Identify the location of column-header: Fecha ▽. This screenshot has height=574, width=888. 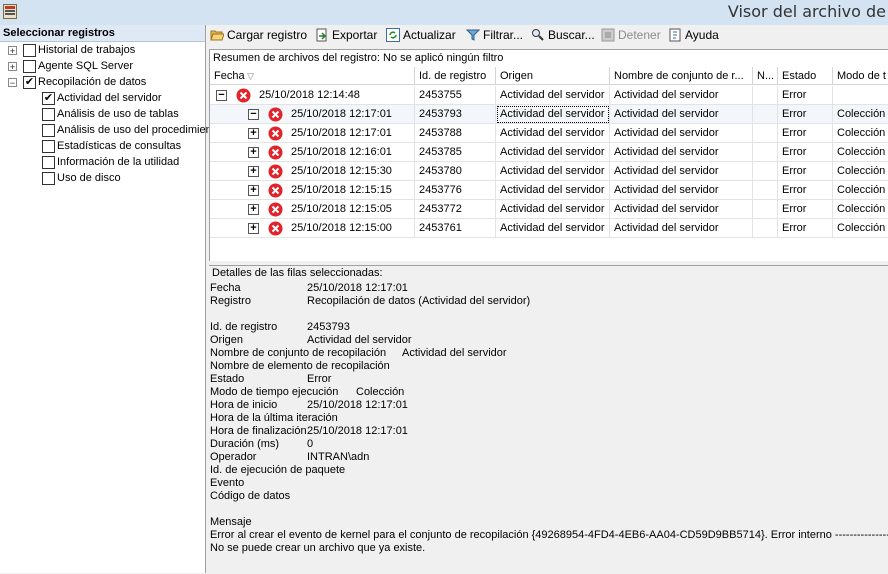
(312, 76).